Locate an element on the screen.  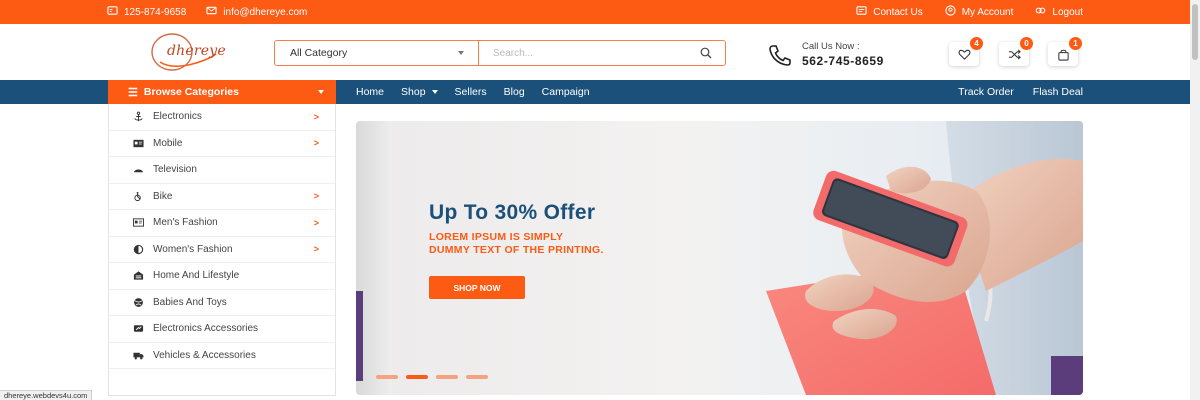
category-label: Women's Fashion is located at coordinates (193, 249).